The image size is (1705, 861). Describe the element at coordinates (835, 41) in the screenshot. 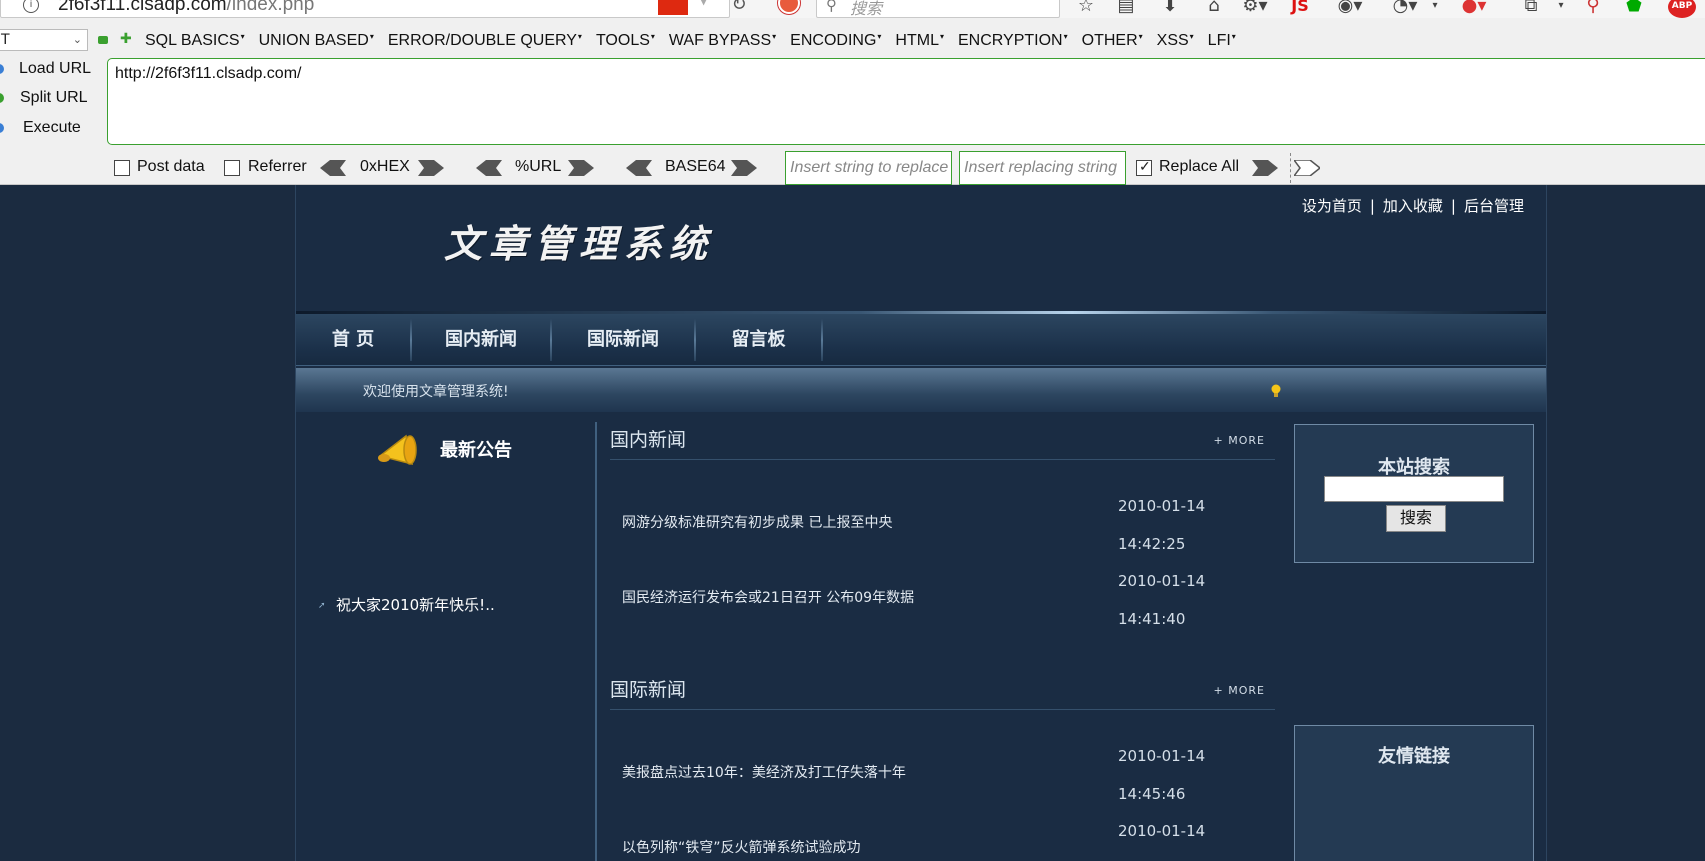

I see `menu-encoding: ENCODING` at that location.